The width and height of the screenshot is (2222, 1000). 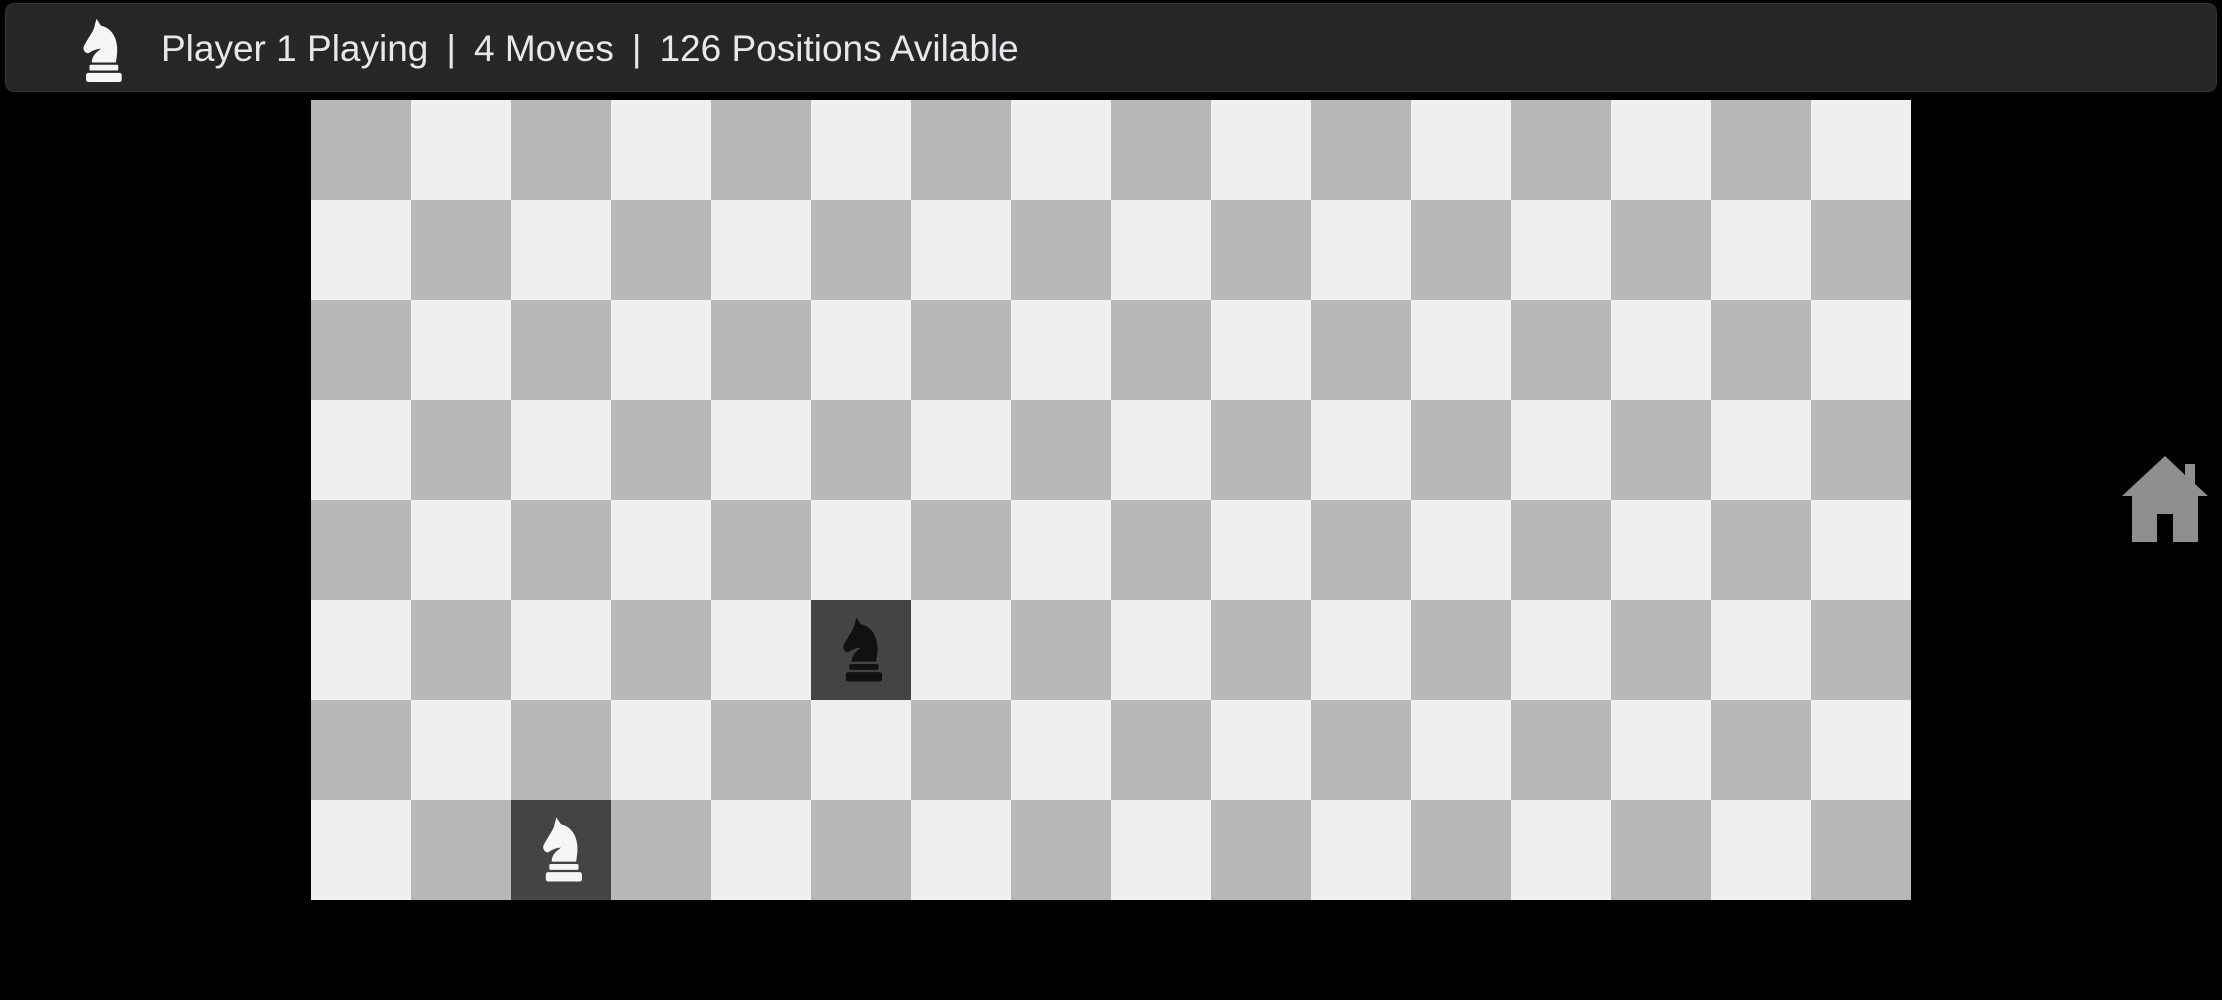 I want to click on white-knight-icon, so click(x=561, y=850).